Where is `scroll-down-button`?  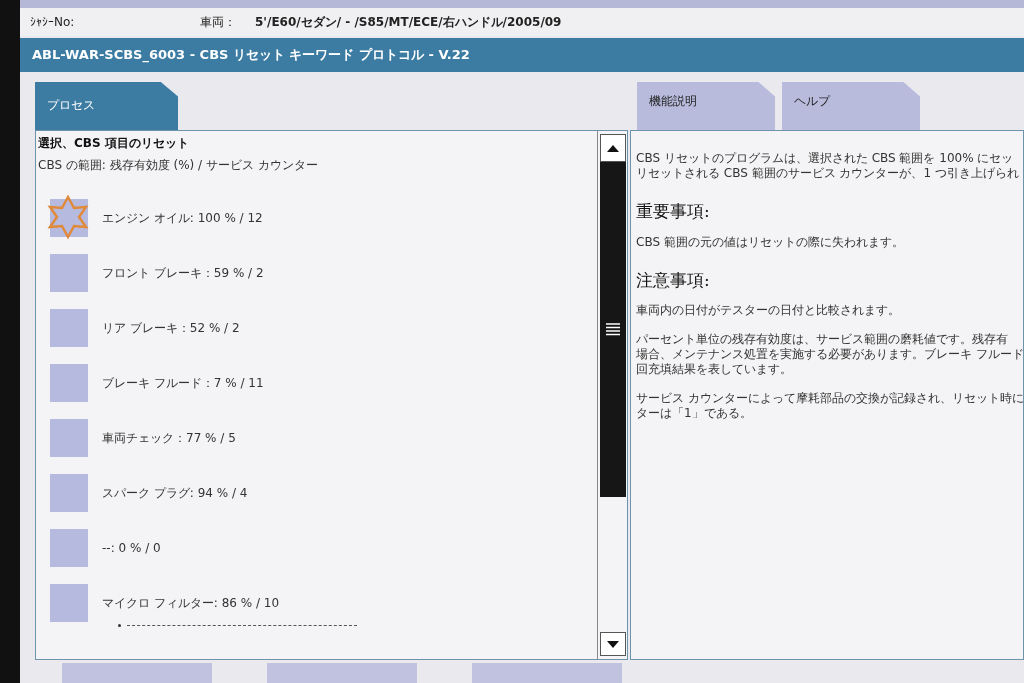
scroll-down-button is located at coordinates (612, 644).